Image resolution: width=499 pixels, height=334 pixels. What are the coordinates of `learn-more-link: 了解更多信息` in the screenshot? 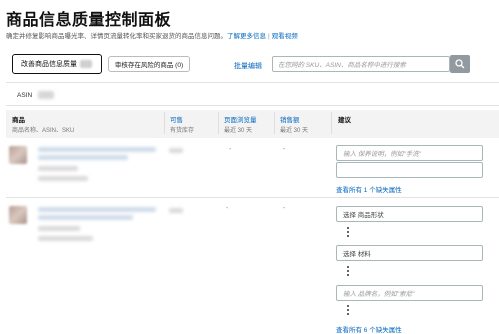 It's located at (246, 36).